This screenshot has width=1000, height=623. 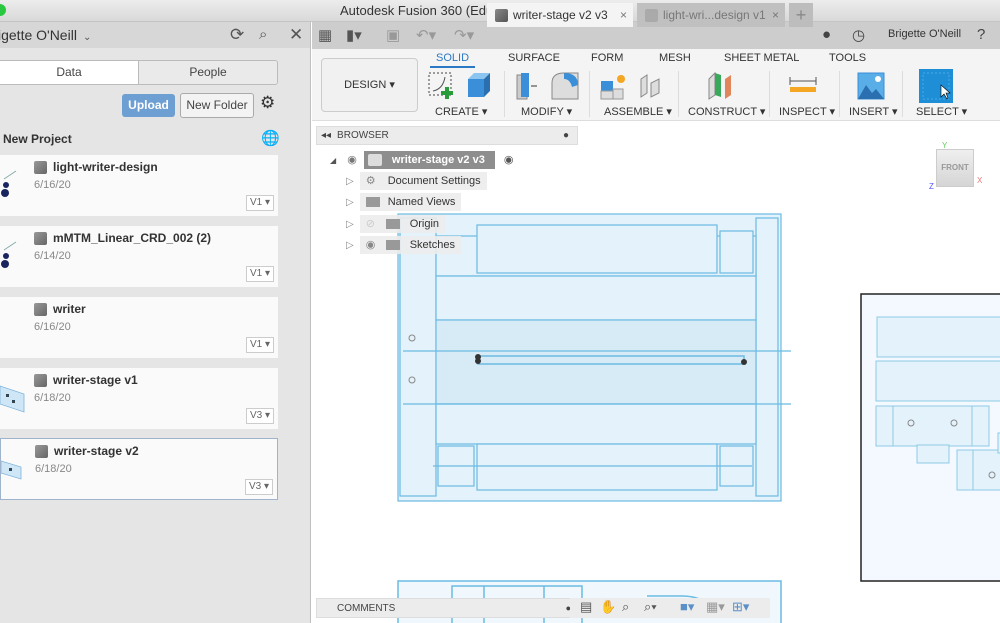 I want to click on insert-menu: INSERT ▾, so click(x=873, y=111).